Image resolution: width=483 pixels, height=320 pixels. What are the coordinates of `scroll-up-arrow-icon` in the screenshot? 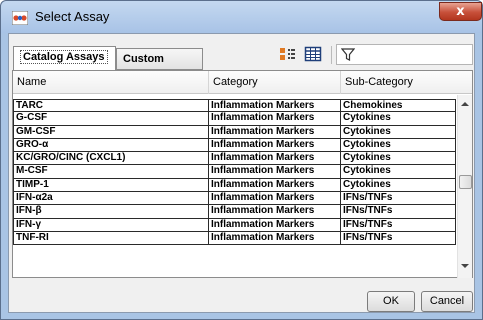 It's located at (465, 104).